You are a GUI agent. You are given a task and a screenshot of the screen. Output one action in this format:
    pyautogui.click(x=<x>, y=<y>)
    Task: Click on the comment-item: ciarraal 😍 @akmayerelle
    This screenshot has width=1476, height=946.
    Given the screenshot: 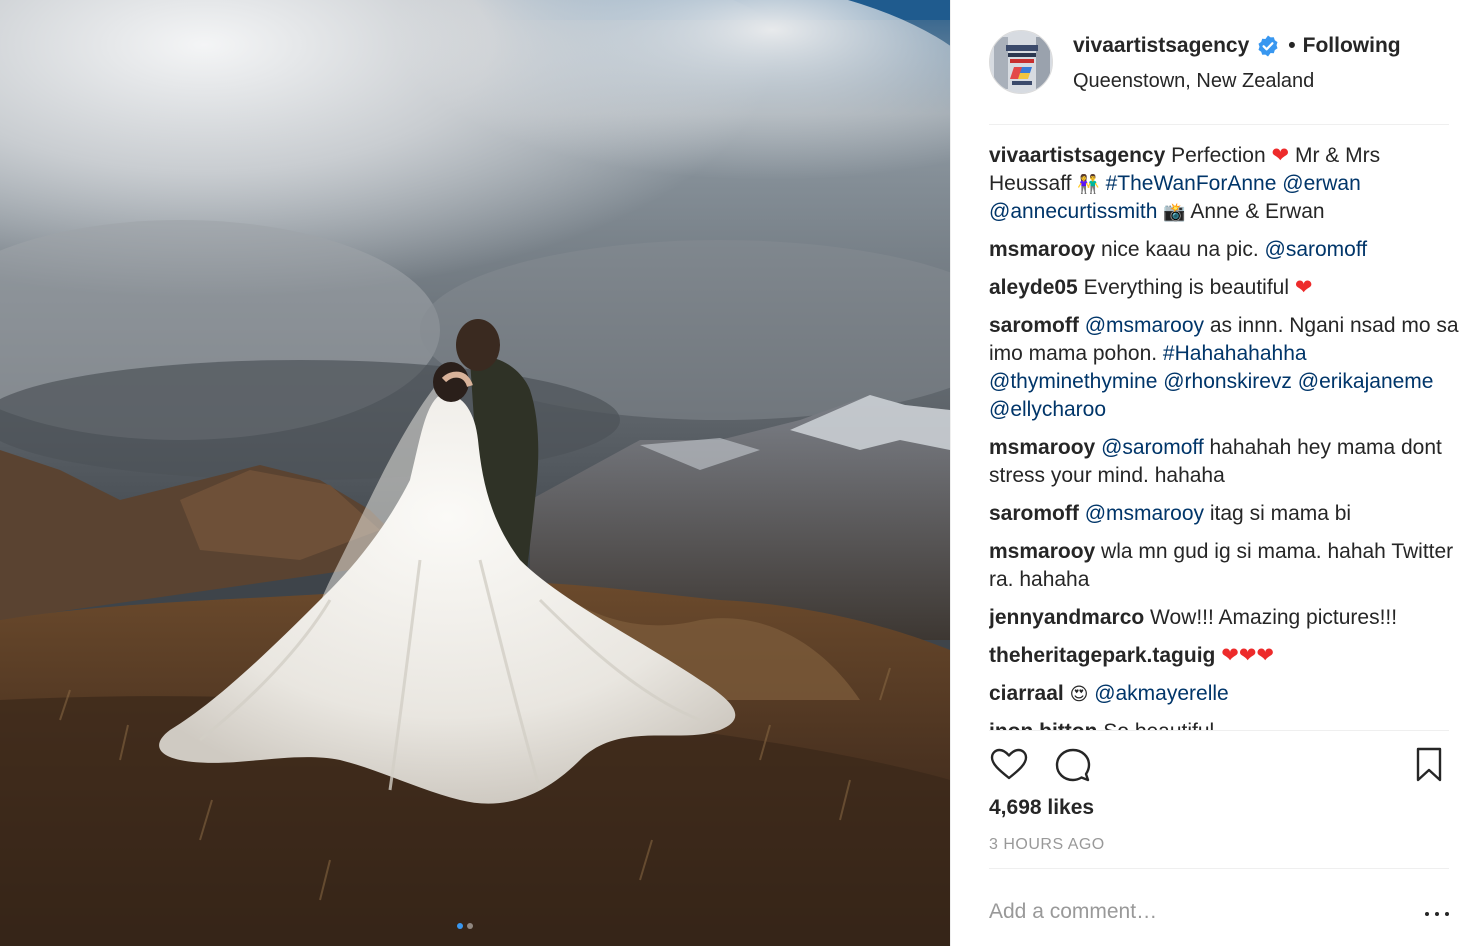 What is the action you would take?
    pyautogui.click(x=1224, y=694)
    